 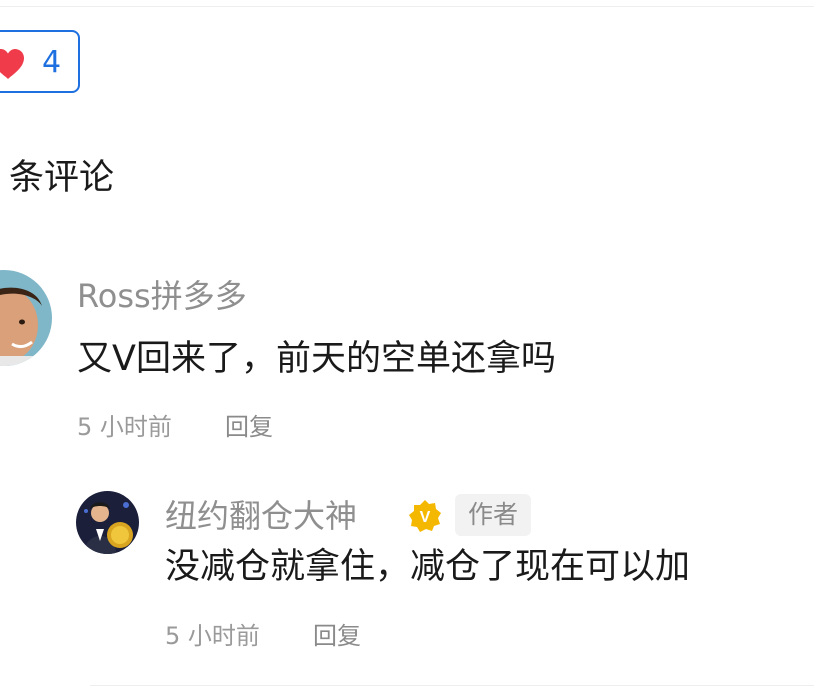 I want to click on comments-heading: 条评论, so click(x=62, y=178).